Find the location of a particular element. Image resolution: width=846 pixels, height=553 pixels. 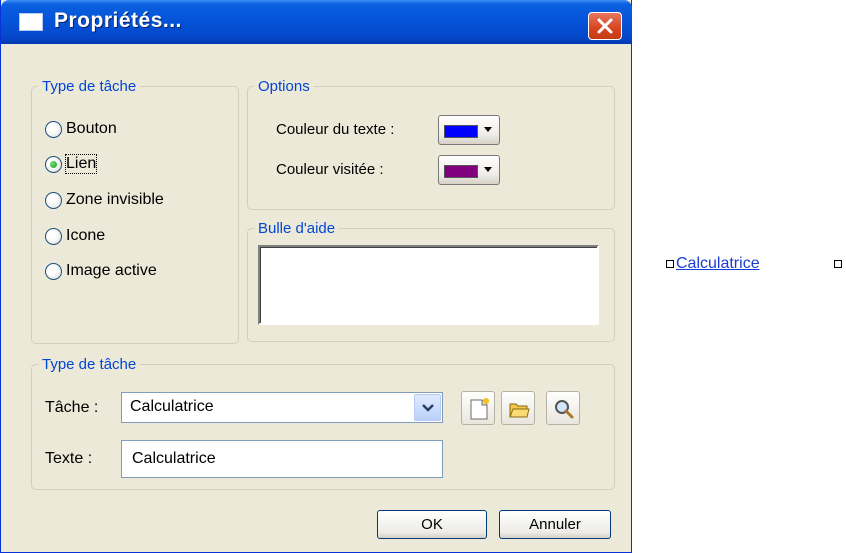

link-preview: Calculatrice is located at coordinates (754, 266).